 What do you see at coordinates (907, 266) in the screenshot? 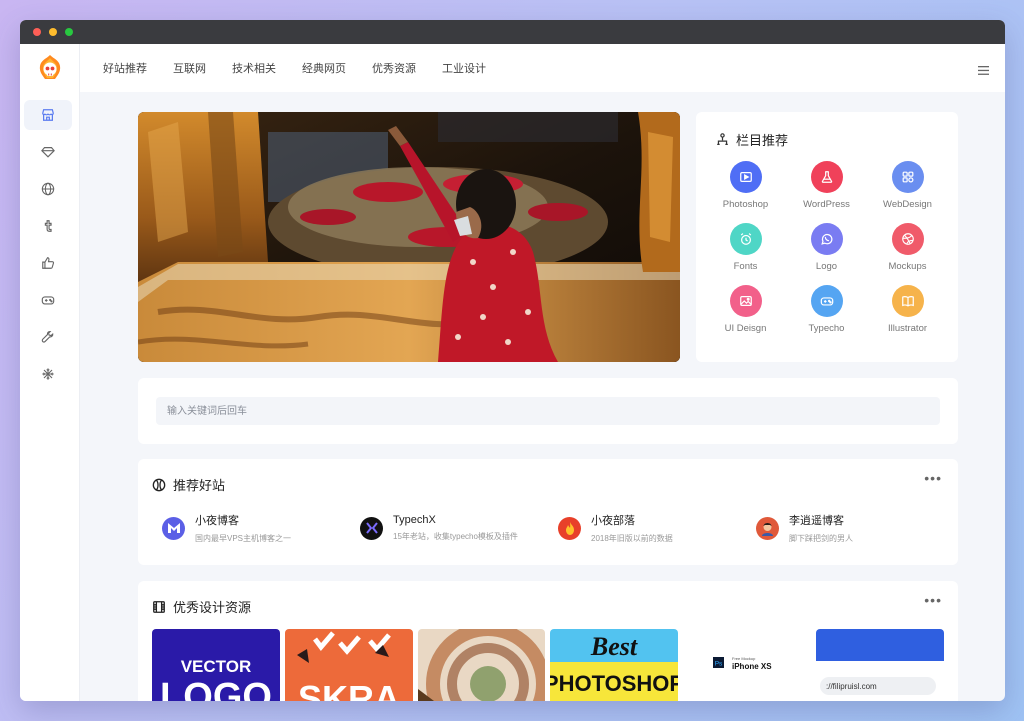
I see `category-label: Mockups` at bounding box center [907, 266].